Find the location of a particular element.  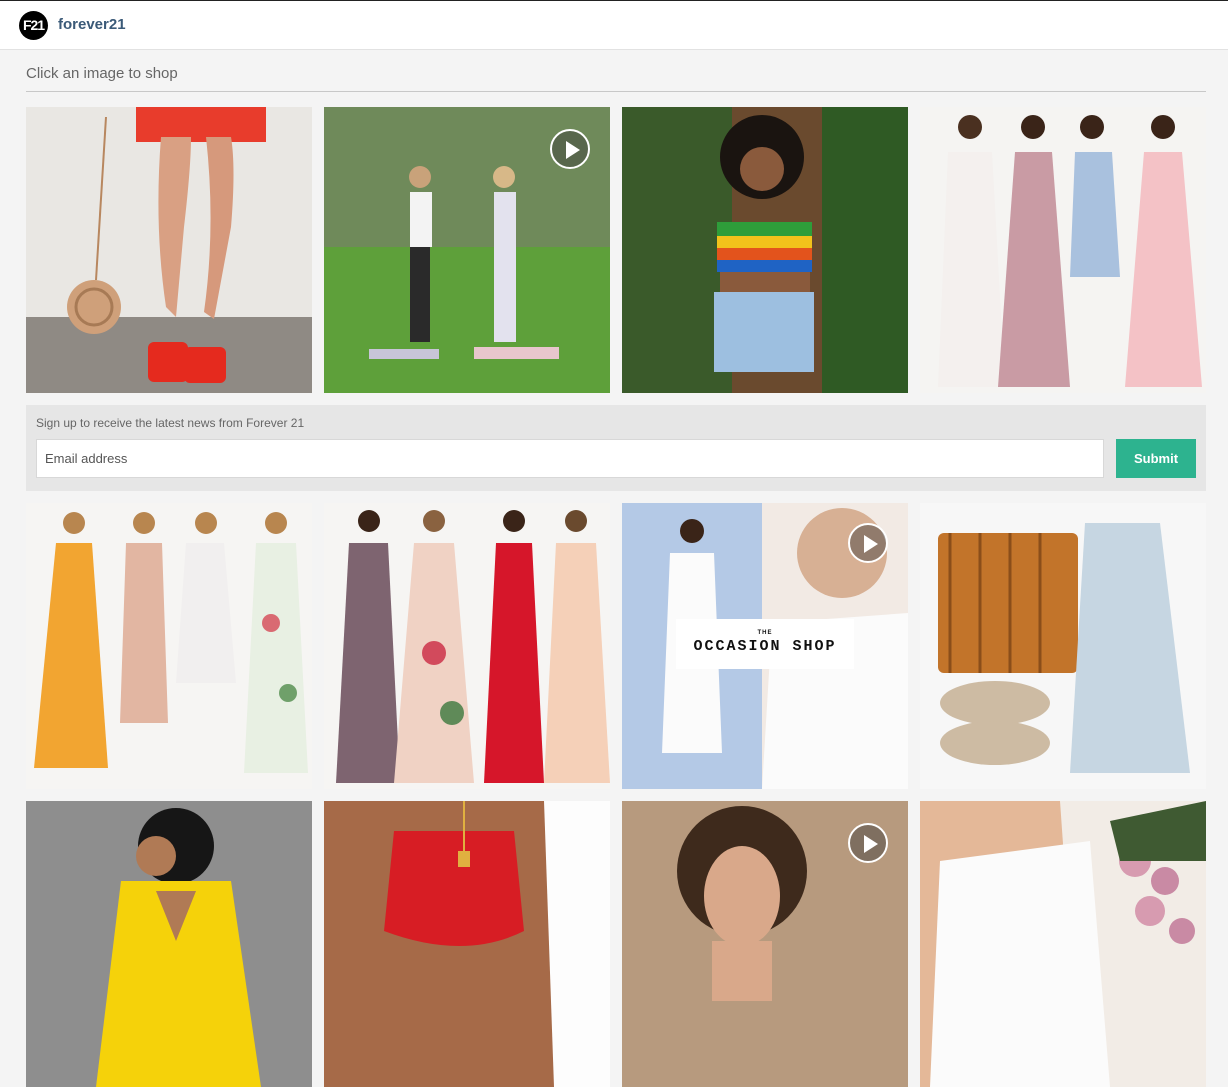

occasion-title: OCCASION SHOP is located at coordinates (765, 646).